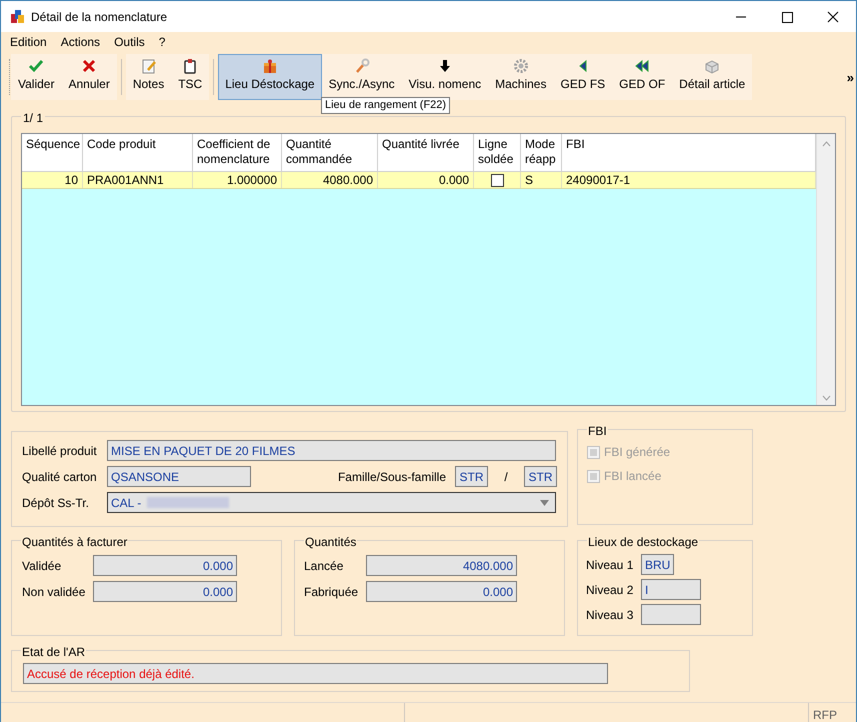  What do you see at coordinates (149, 77) in the screenshot?
I see `toolbar-button: Notes` at bounding box center [149, 77].